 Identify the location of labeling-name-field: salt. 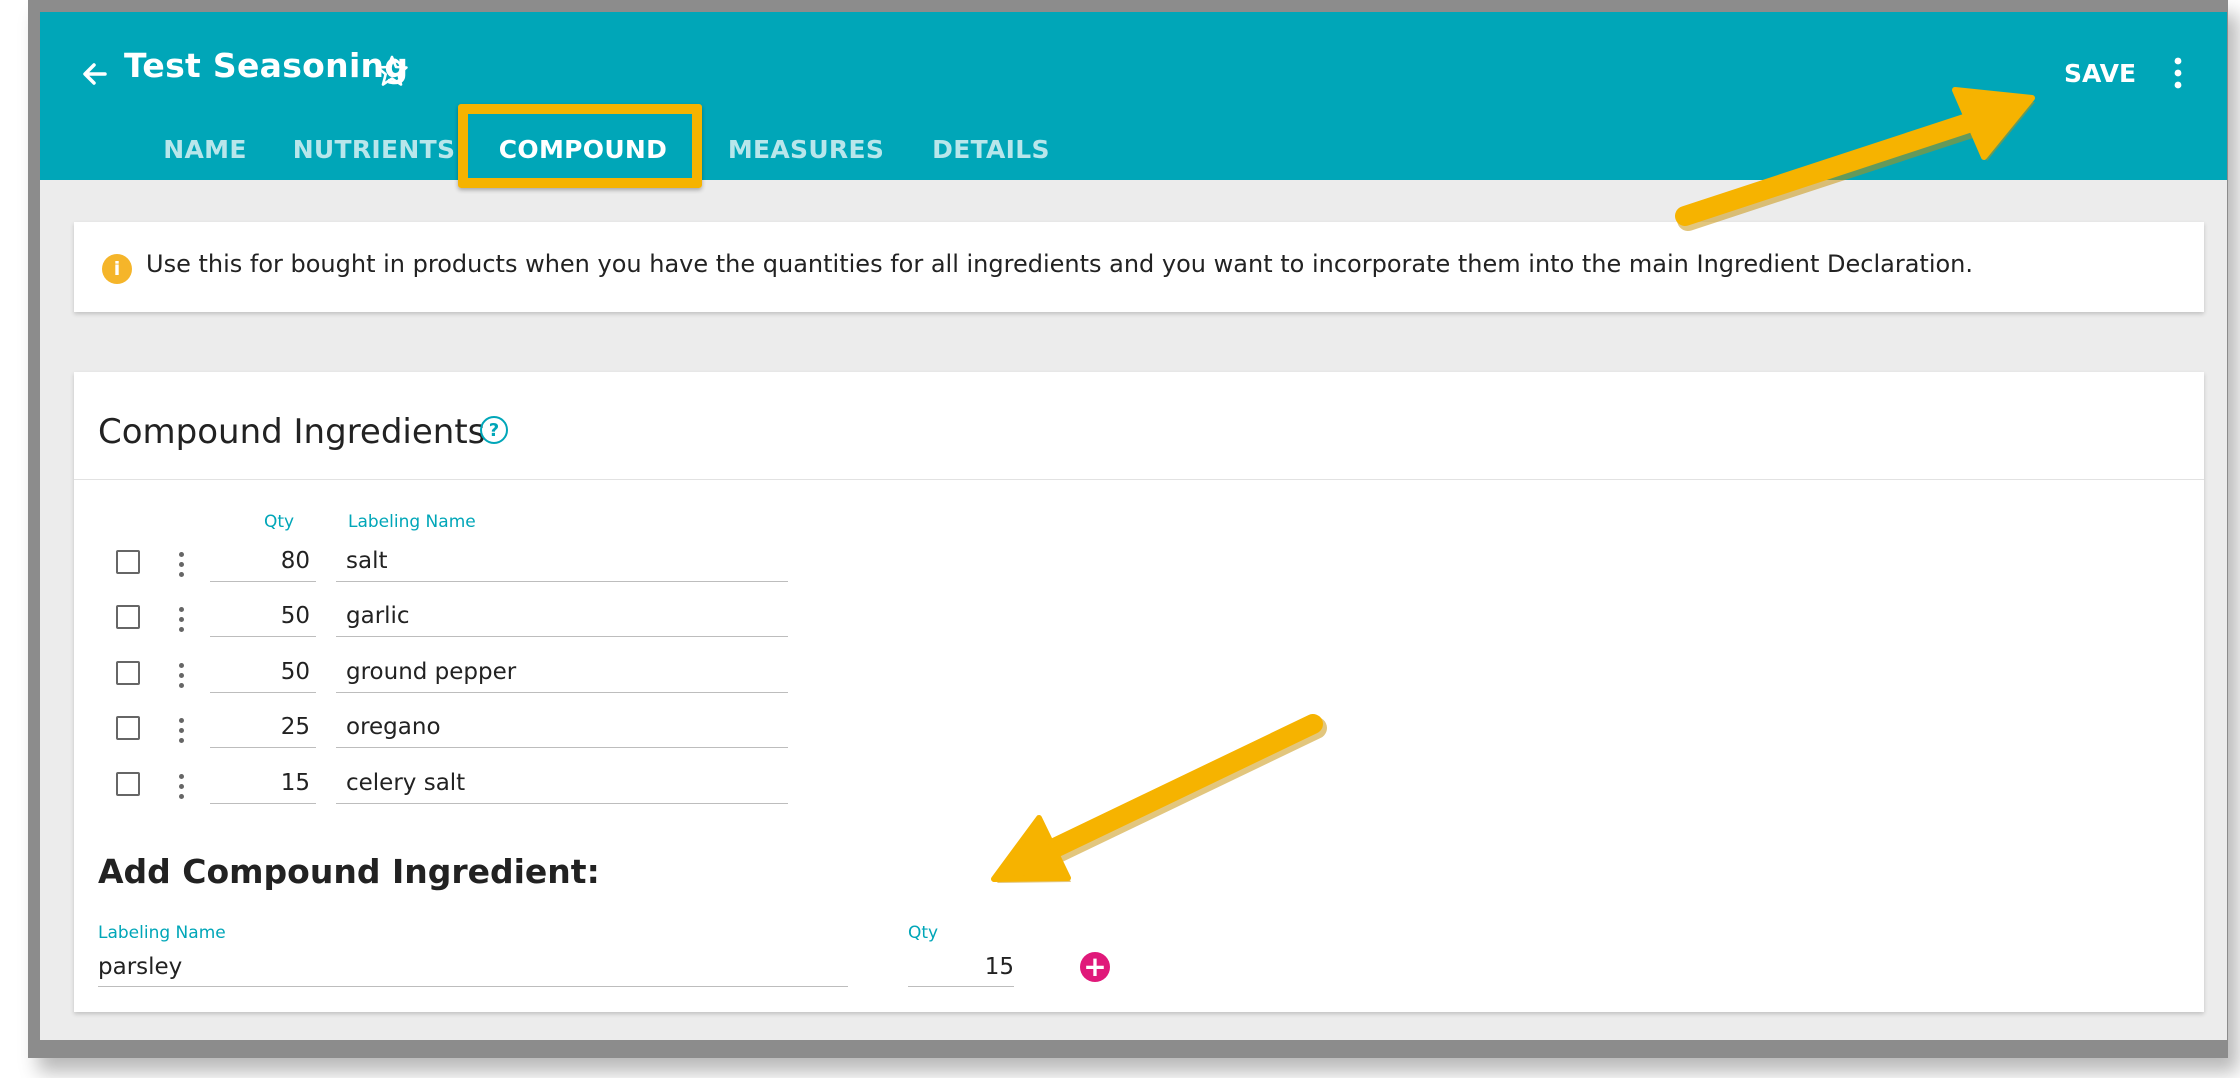
(562, 563).